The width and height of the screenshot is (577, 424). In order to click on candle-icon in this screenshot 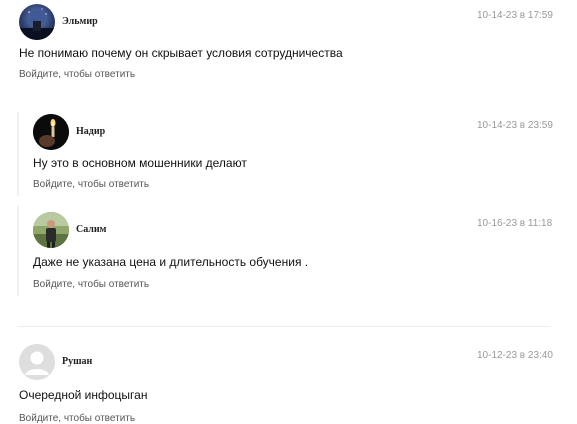, I will do `click(51, 132)`.